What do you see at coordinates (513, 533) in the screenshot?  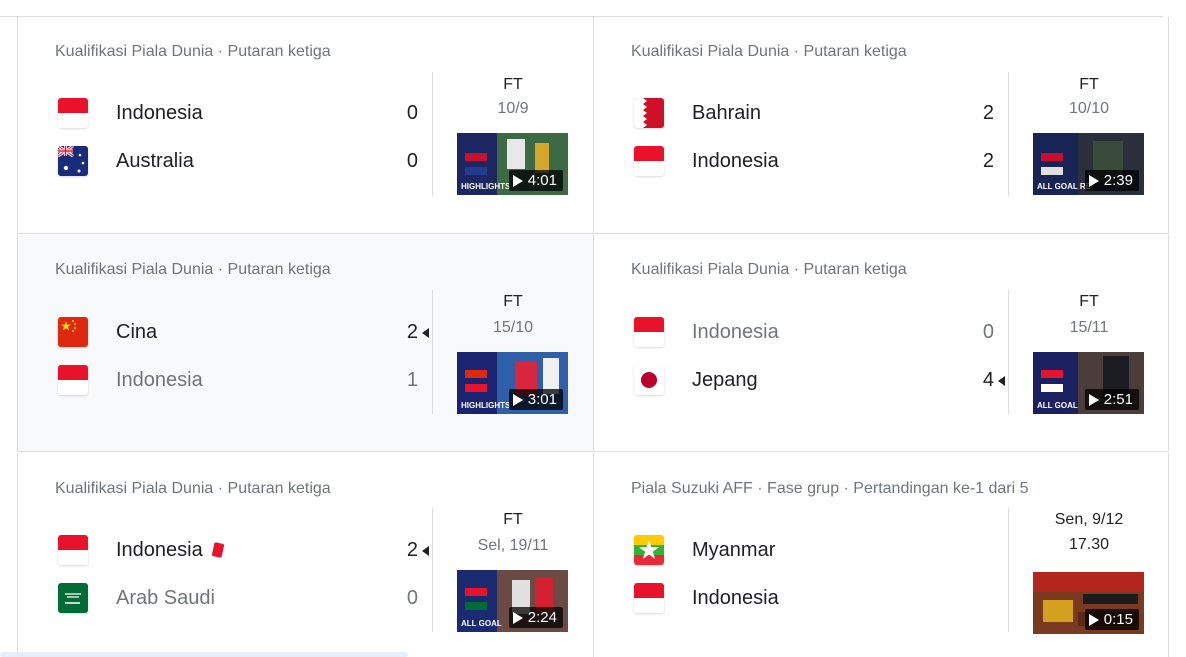 I see `match-status: FT Sel, 19/11` at bounding box center [513, 533].